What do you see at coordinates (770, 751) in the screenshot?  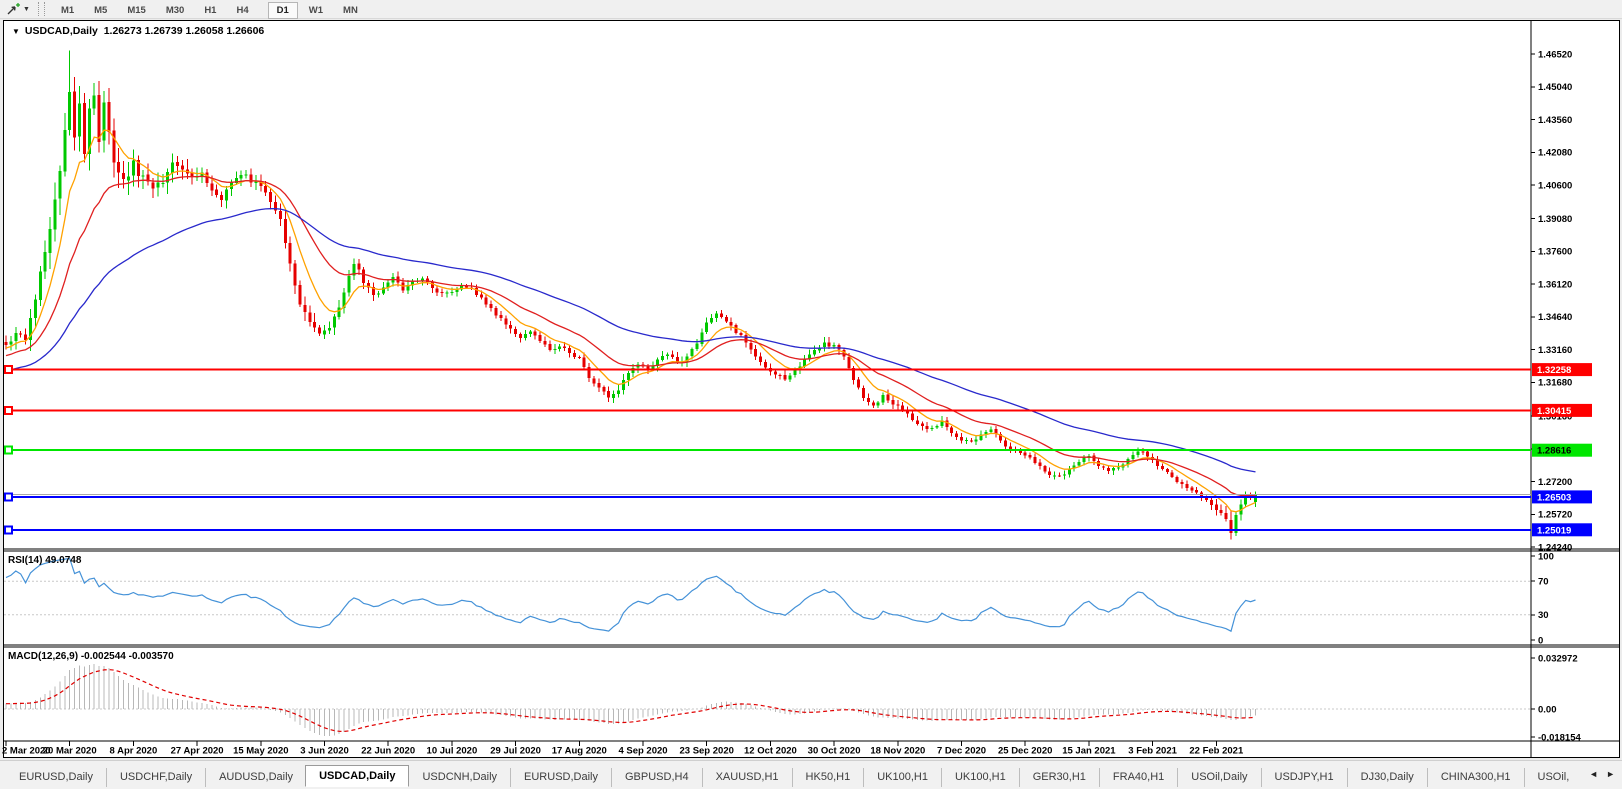 I see `date-axis-label: 12 Oct 2020` at bounding box center [770, 751].